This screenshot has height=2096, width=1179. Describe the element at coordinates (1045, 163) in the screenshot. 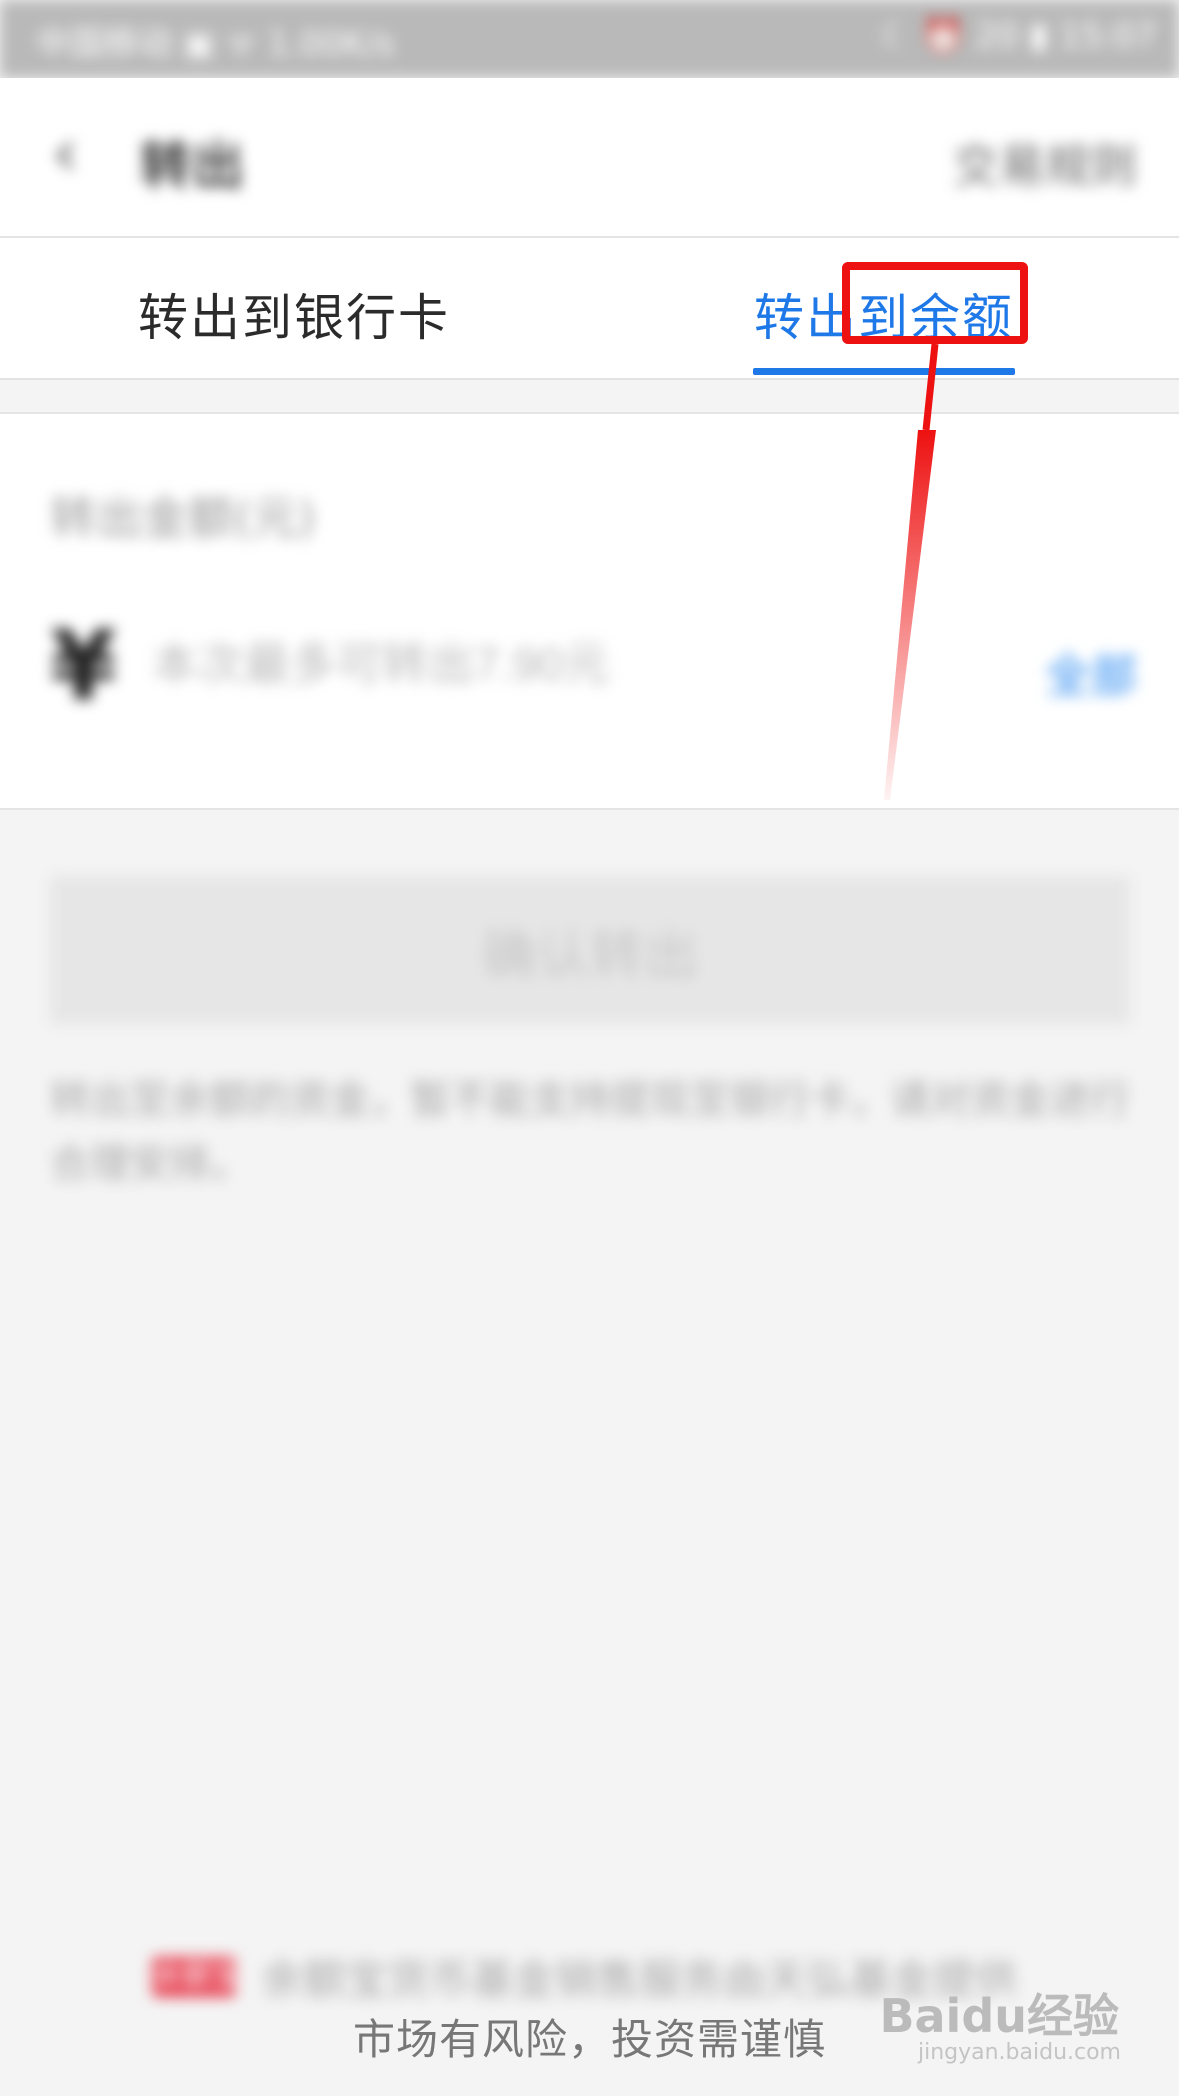

I see `transaction-rules-link: 交易规则` at that location.